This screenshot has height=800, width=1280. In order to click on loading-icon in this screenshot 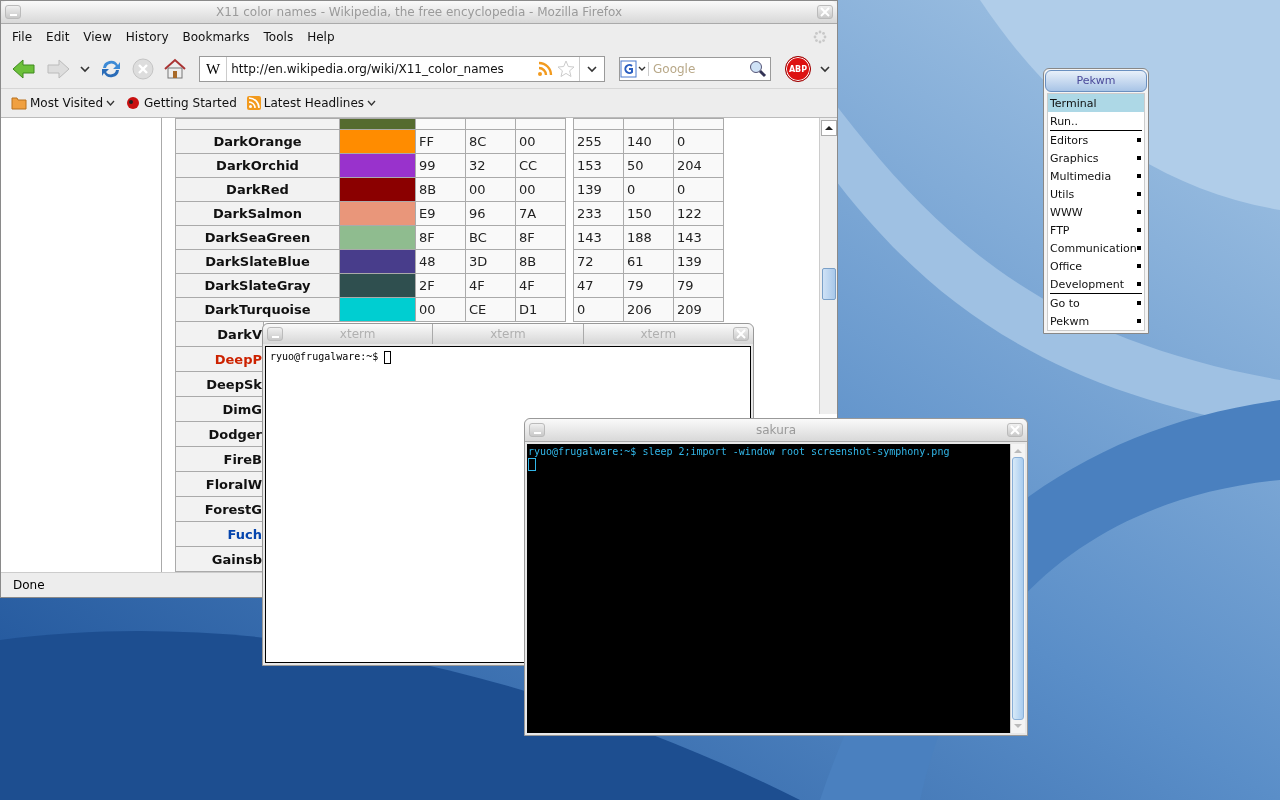, I will do `click(820, 37)`.